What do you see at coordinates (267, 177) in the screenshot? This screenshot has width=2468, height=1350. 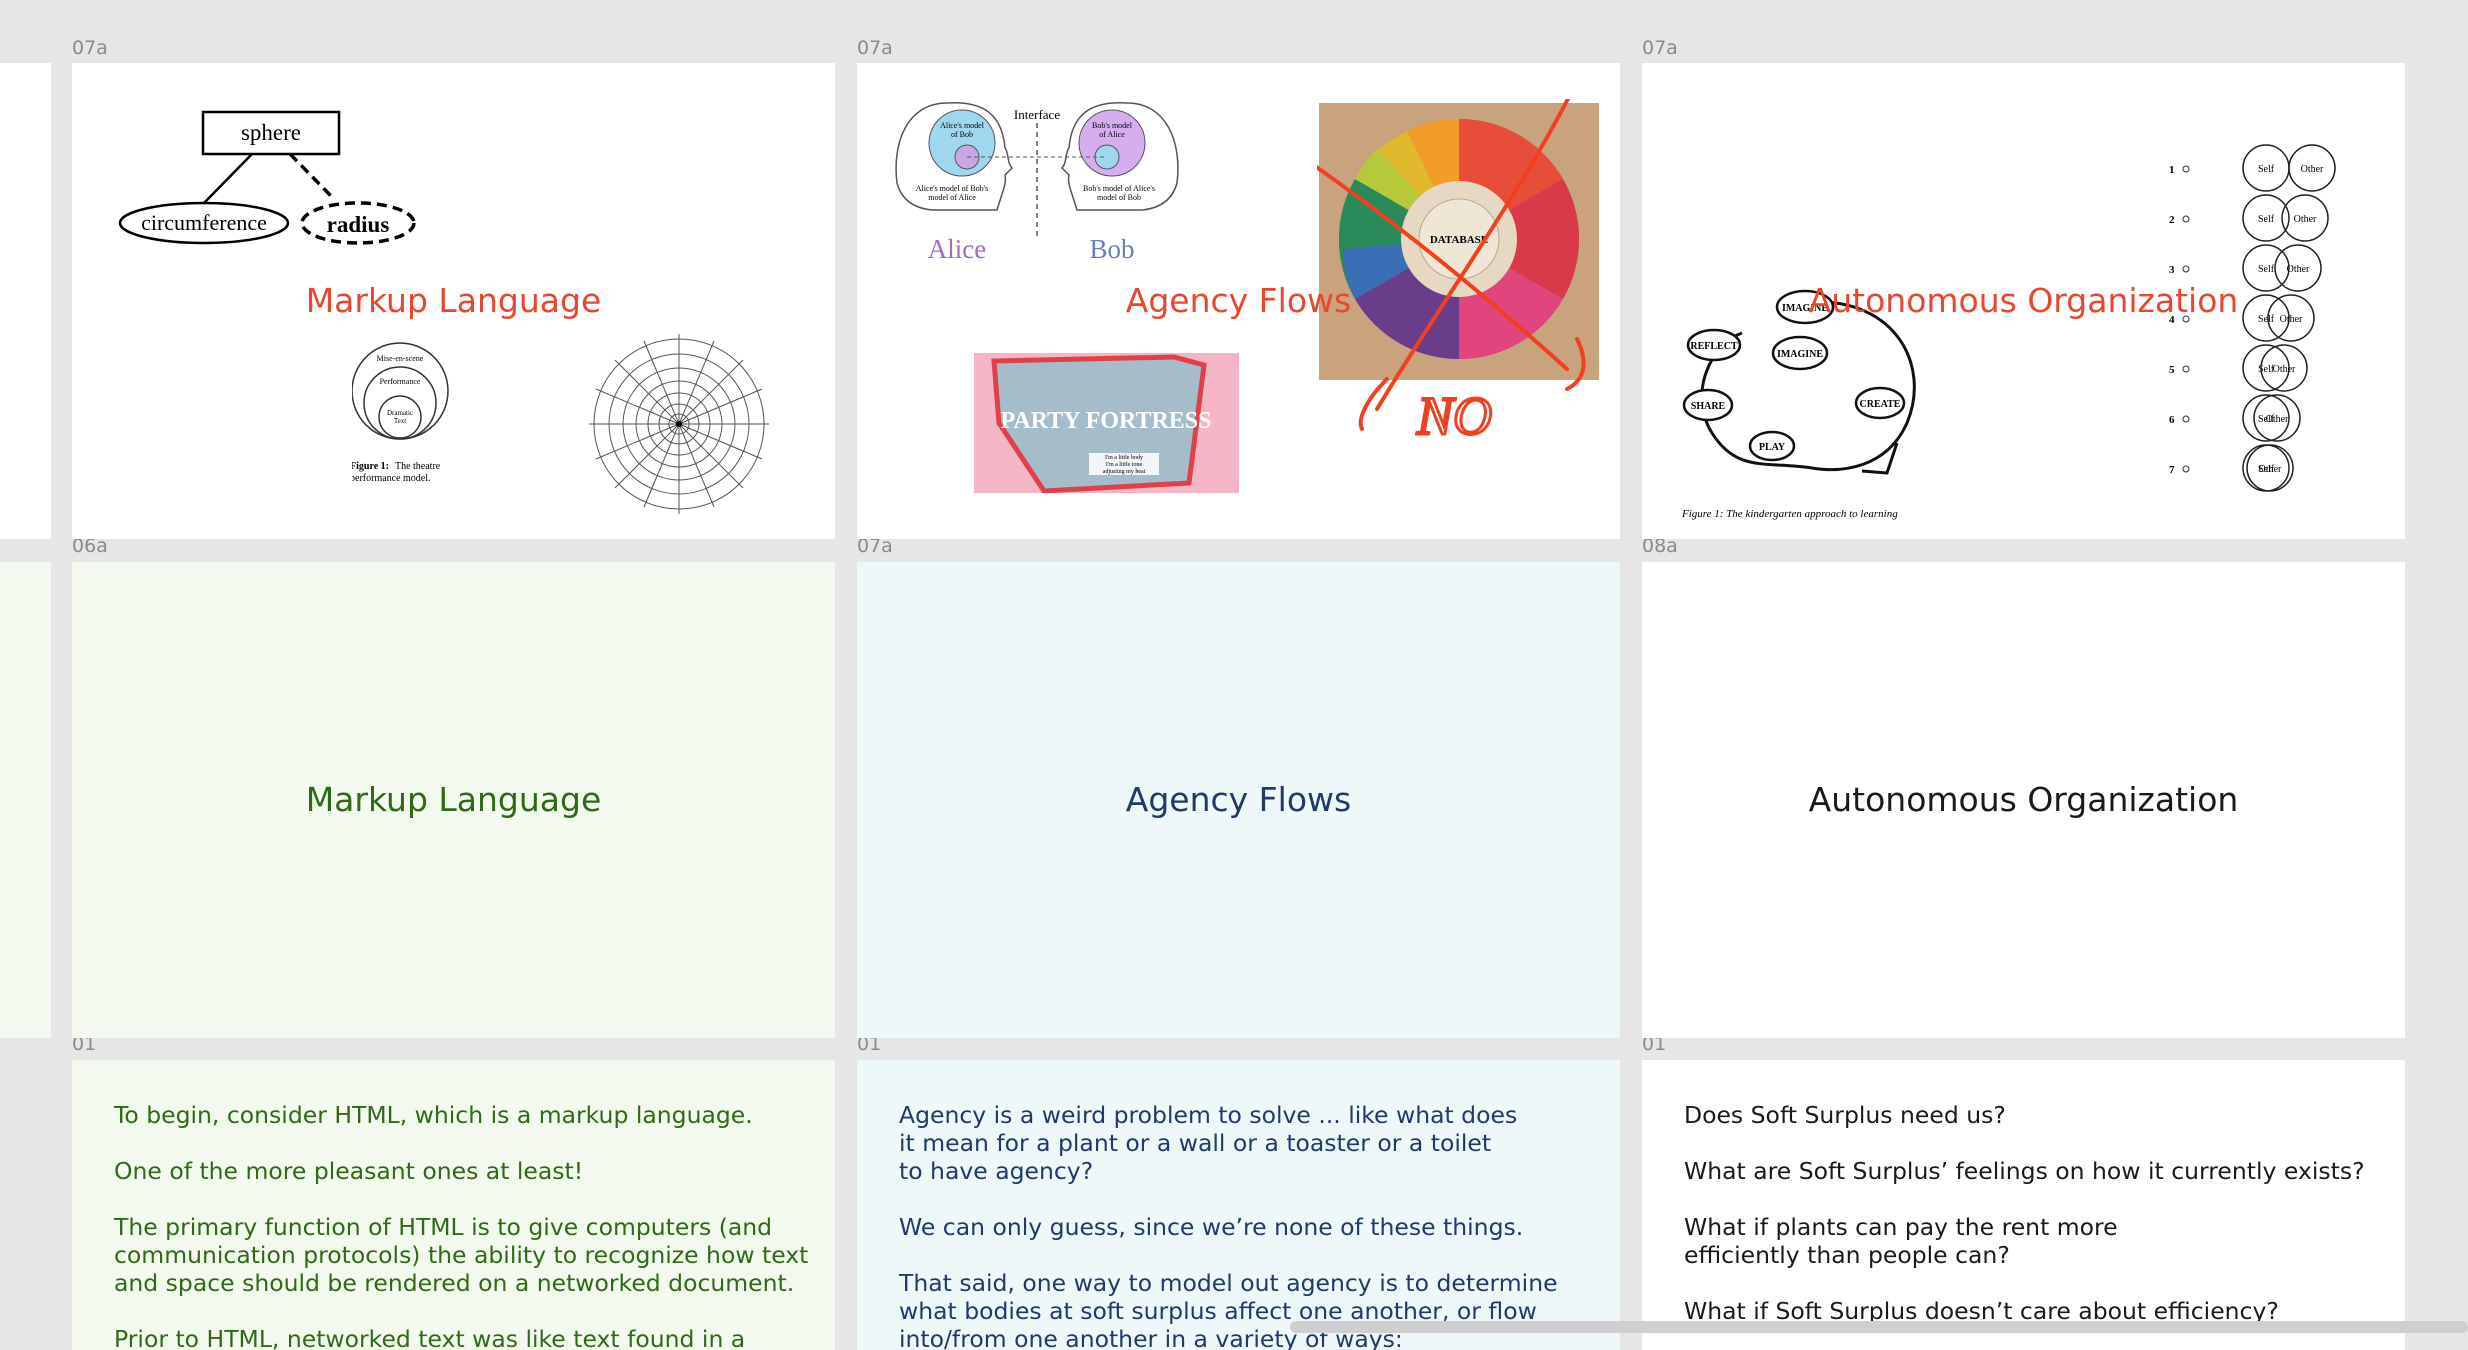 I see `concept-diagram: sphere circumference radius` at bounding box center [267, 177].